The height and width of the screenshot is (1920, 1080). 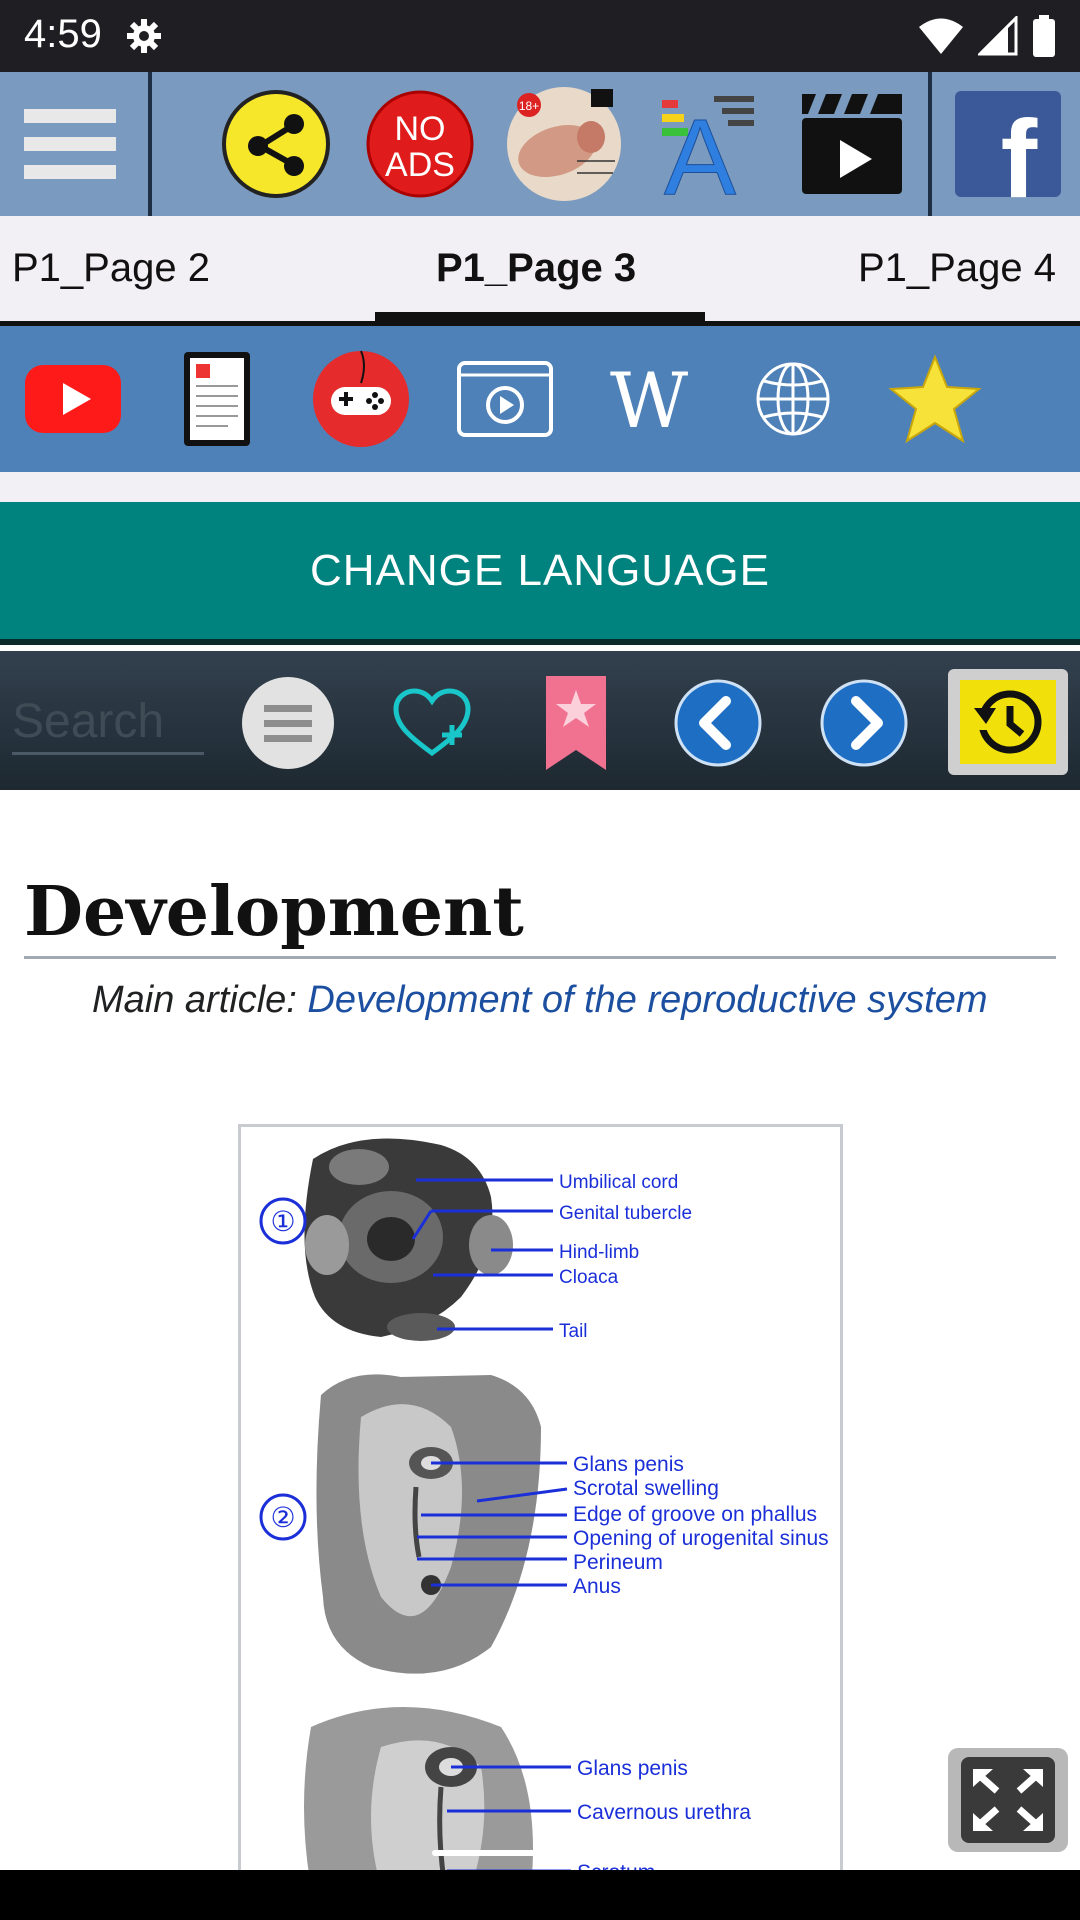 I want to click on label-hind-limb: Hind-limb, so click(x=599, y=1252).